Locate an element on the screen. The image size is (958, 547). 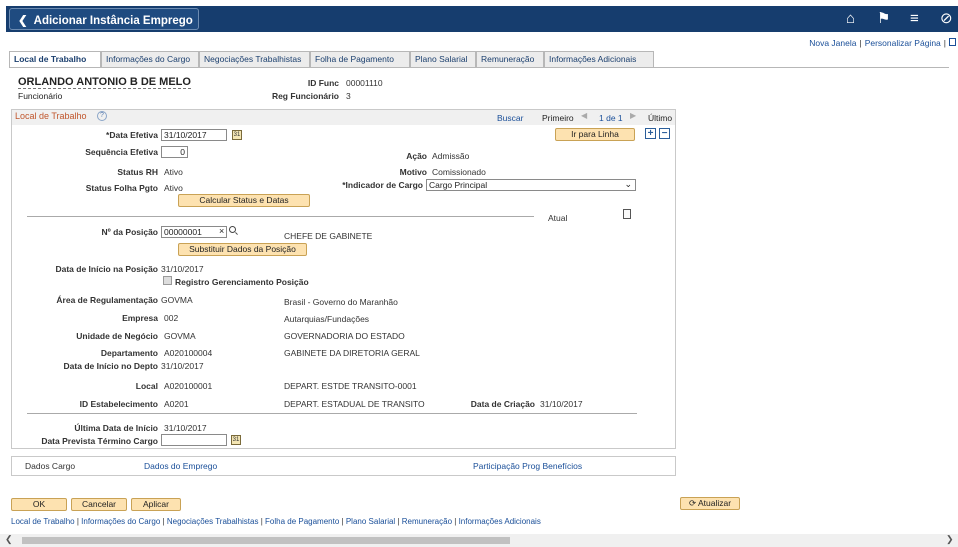
effective-date-input: 31/10/2017 is located at coordinates (194, 135).